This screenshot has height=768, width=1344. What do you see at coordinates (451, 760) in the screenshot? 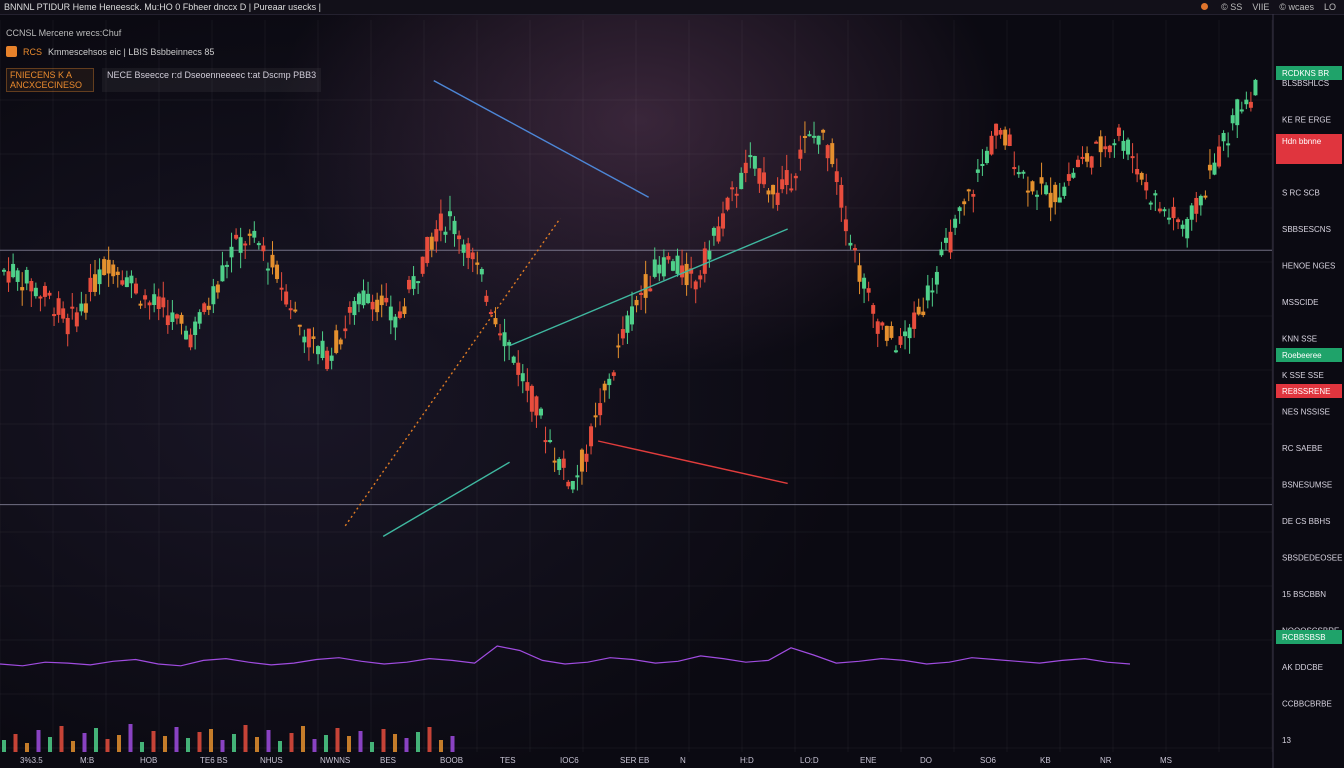
I see `time-axis-label: BOOB` at bounding box center [451, 760].